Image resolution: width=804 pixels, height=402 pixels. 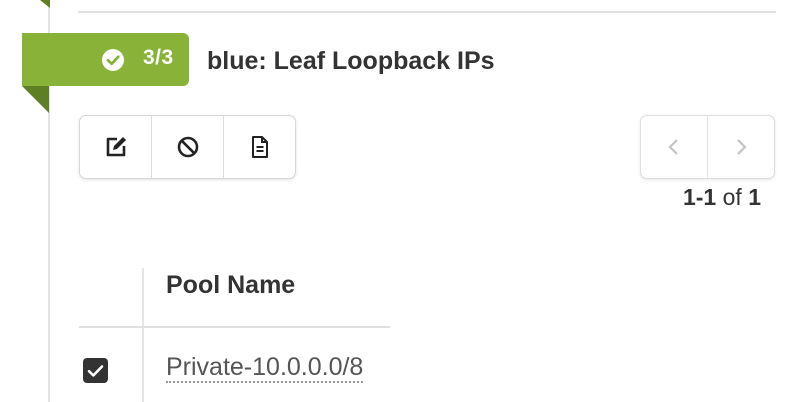 What do you see at coordinates (427, 12) in the screenshot?
I see `section-divider` at bounding box center [427, 12].